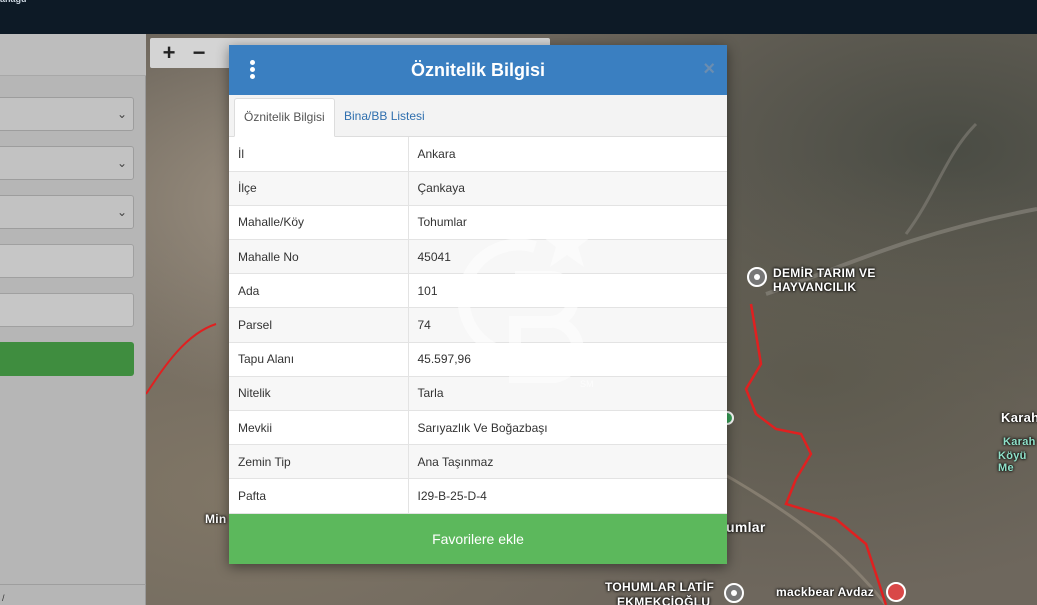 This screenshot has width=1037, height=605. Describe the element at coordinates (13, 2) in the screenshot. I see `brand-text: anagu` at that location.